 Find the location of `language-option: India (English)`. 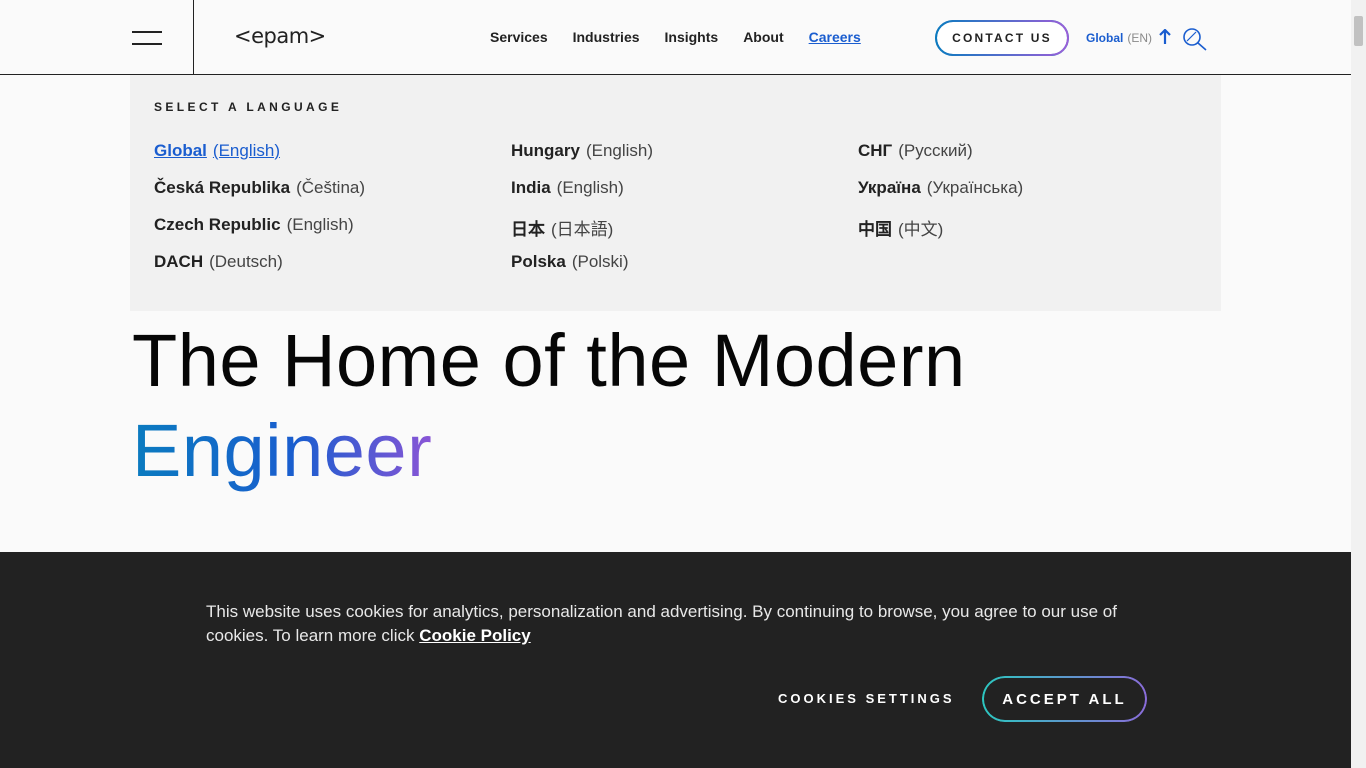

language-option: India (English) is located at coordinates (582, 196).